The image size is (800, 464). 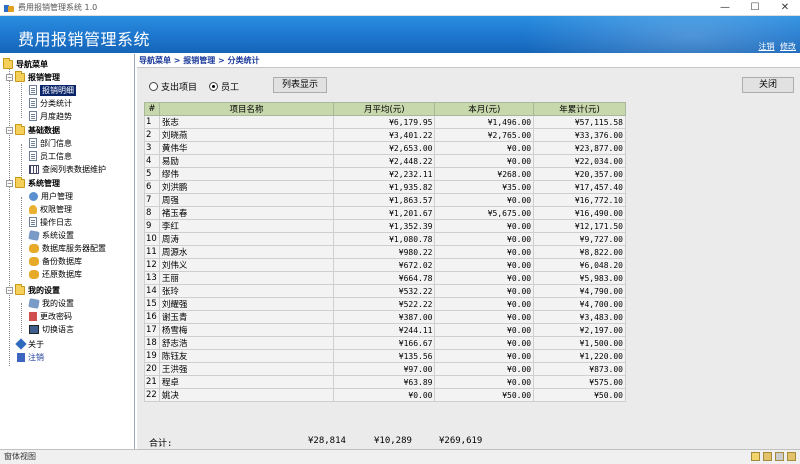 What do you see at coordinates (385, 382) in the screenshot?
I see `table-row: 21 程卓 ¥63.89 ¥0.00 ¥575.00` at bounding box center [385, 382].